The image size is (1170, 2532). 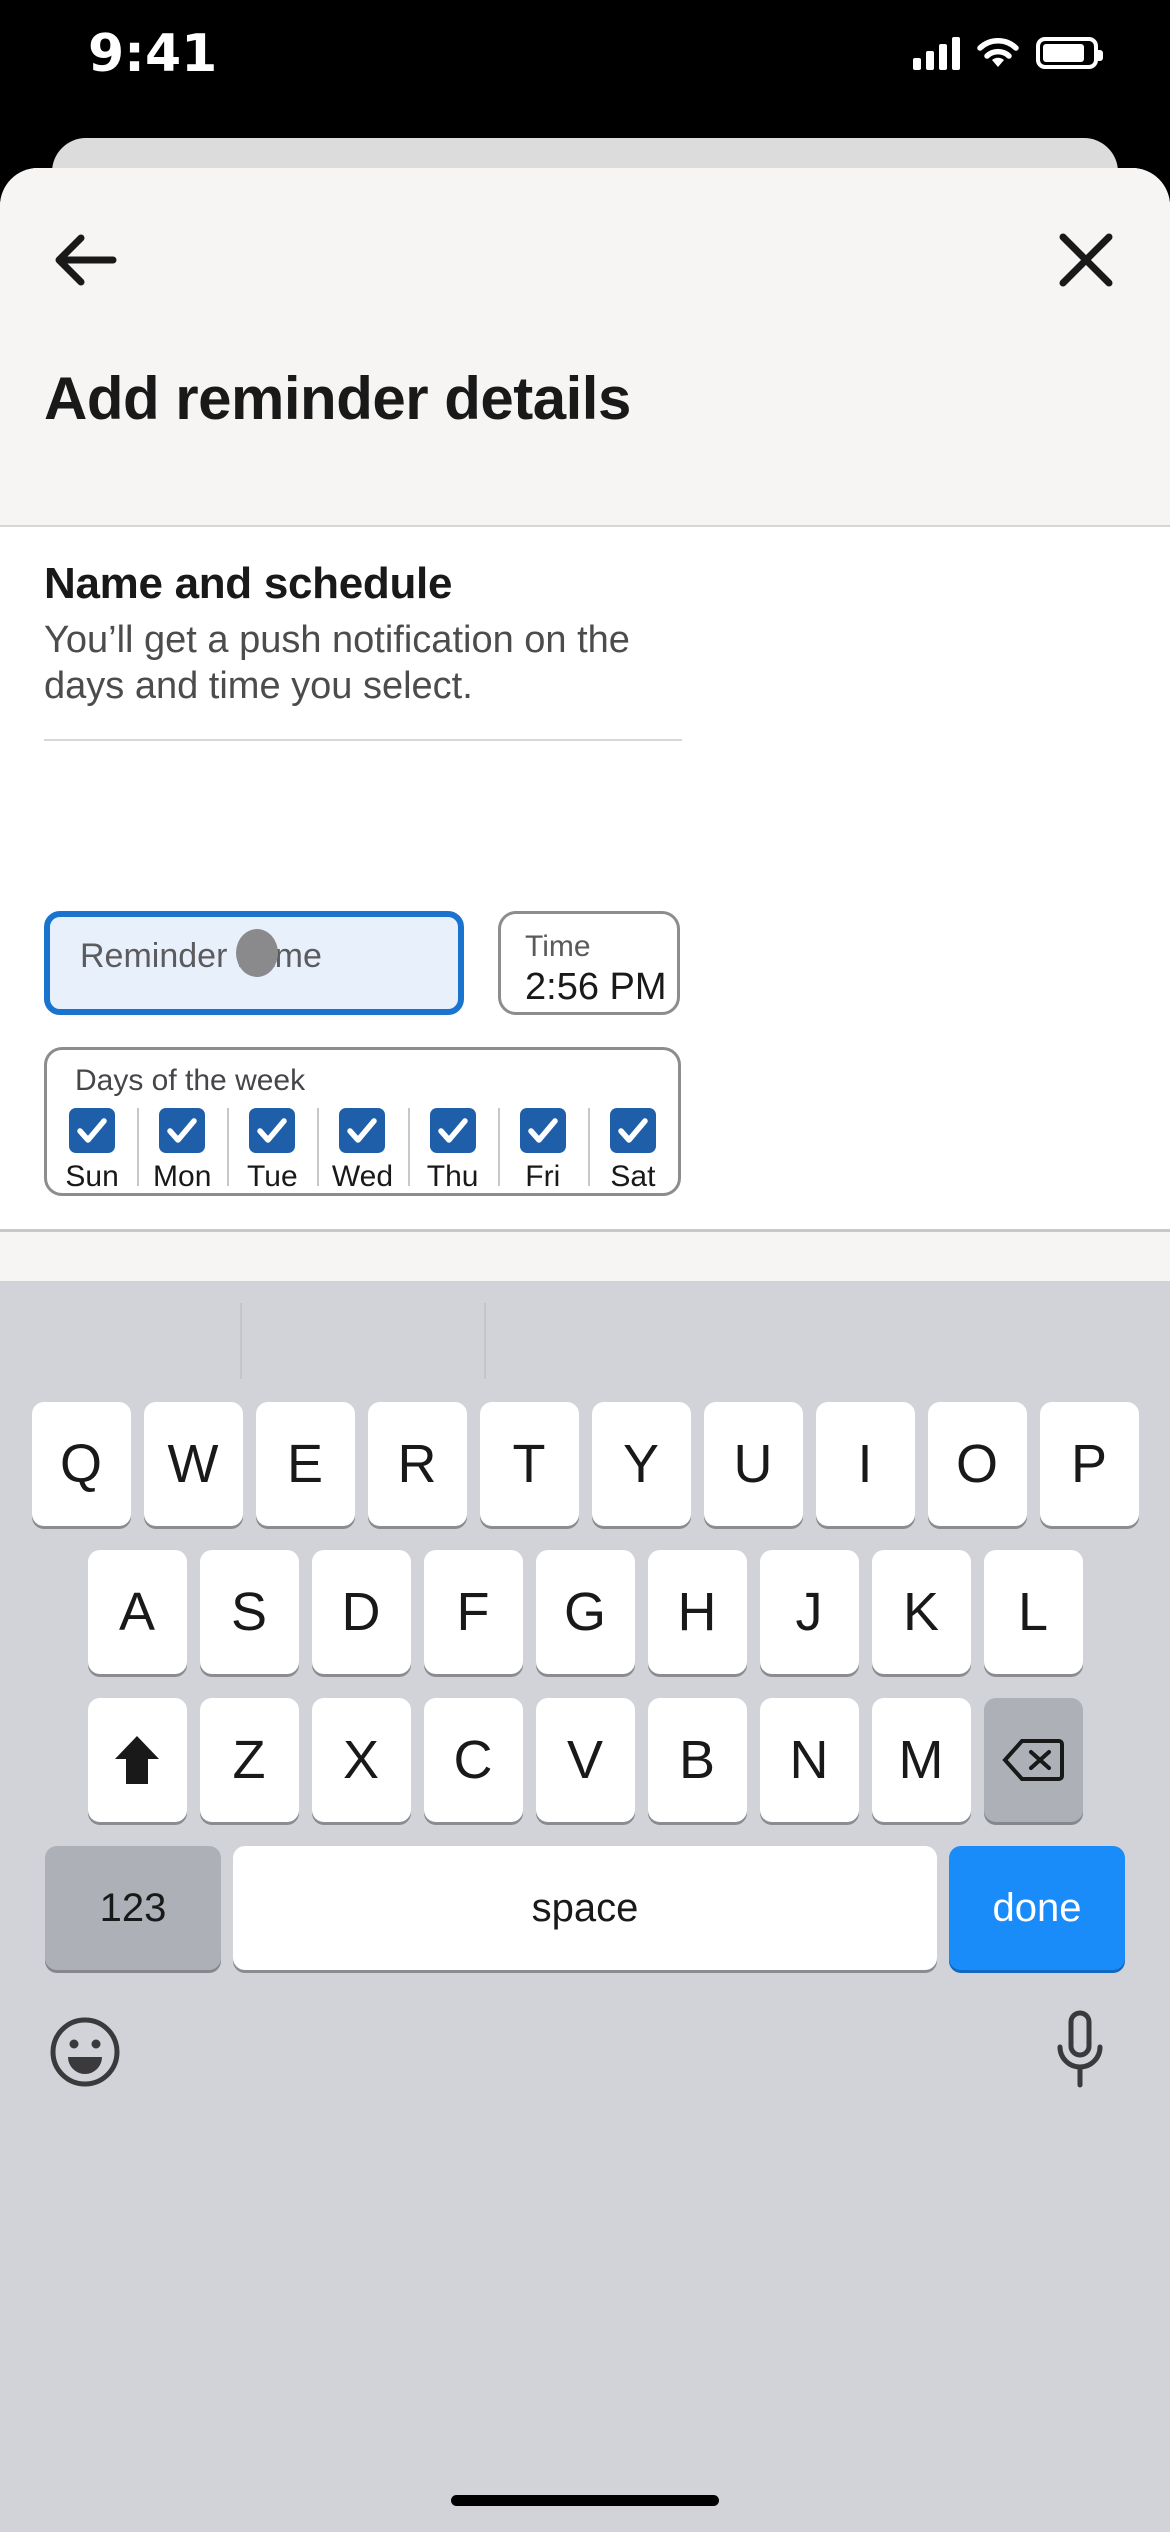 I want to click on key-b: B, so click(x=697, y=1760).